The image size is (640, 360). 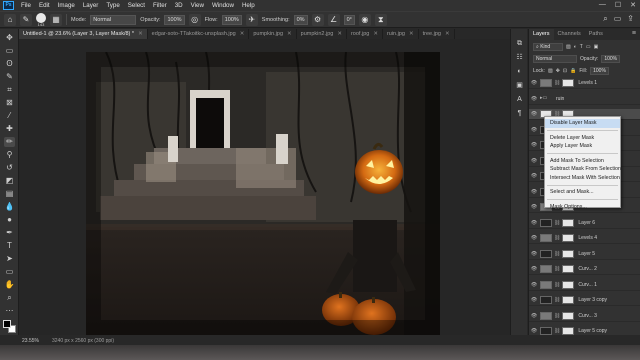 I want to click on workspace-icon: ▭, so click(x=618, y=19).